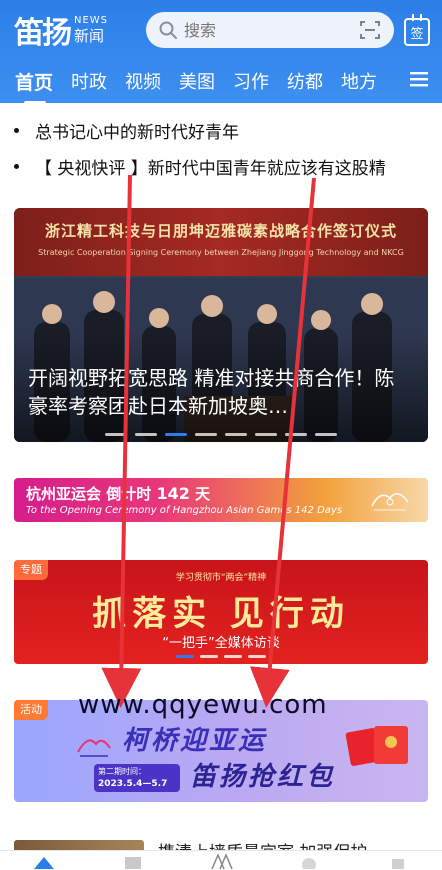 This screenshot has height=870, width=442. Describe the element at coordinates (221, 52) in the screenshot. I see `top-header: 笛扬 NEWS 新闻 签 首页 时政 视频 美图 习作 纺都 地方` at that location.